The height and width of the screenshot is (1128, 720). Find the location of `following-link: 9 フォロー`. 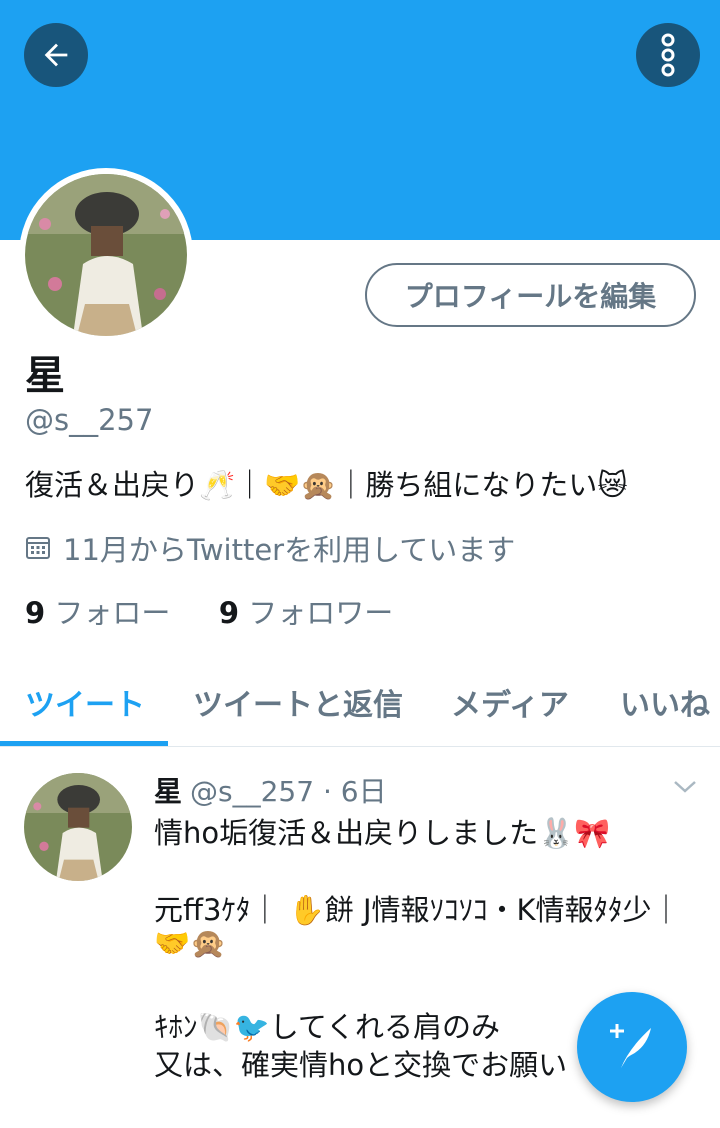

following-link: 9 フォロー is located at coordinates (97, 613).